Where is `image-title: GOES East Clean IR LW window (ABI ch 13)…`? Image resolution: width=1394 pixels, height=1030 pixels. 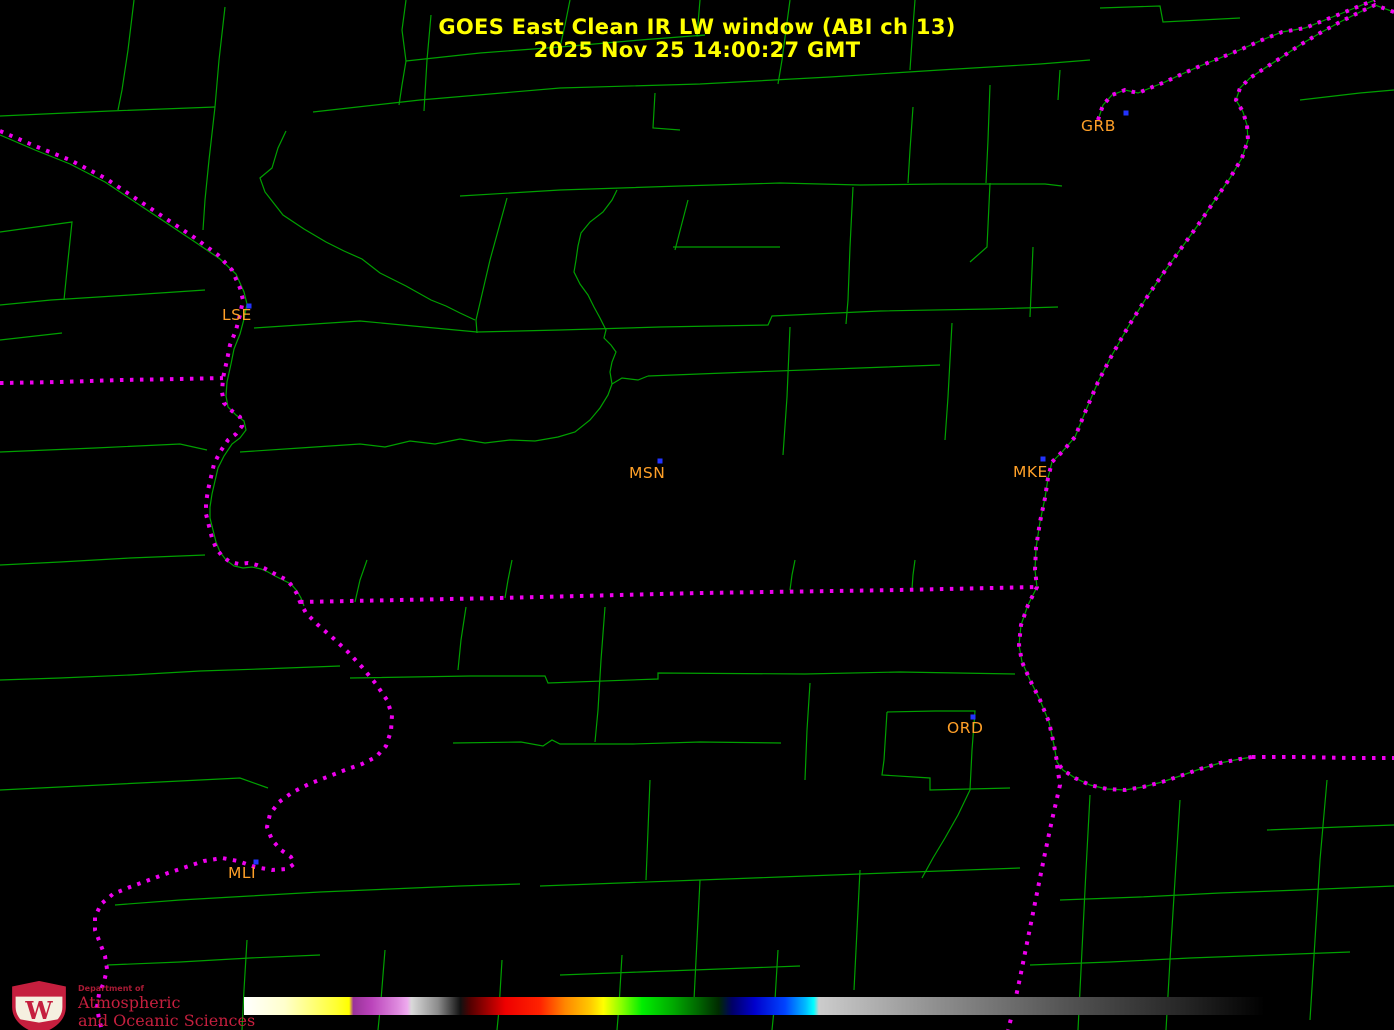
image-title: GOES East Clean IR LW window (ABI ch 13)… is located at coordinates (697, 39).